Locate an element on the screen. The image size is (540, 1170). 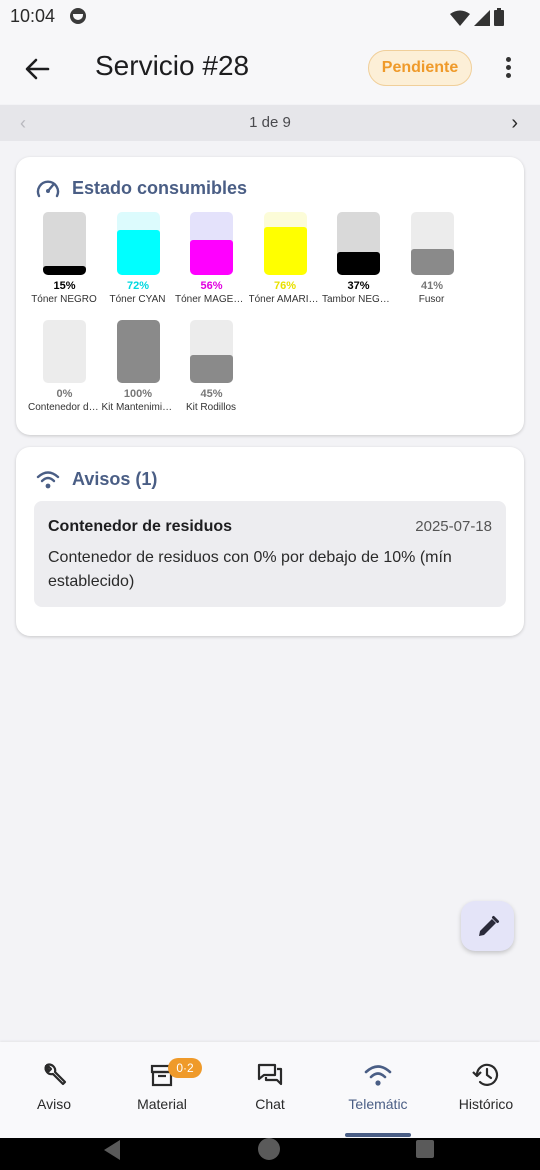
material-badge: 0·2 is located at coordinates (185, 1068).